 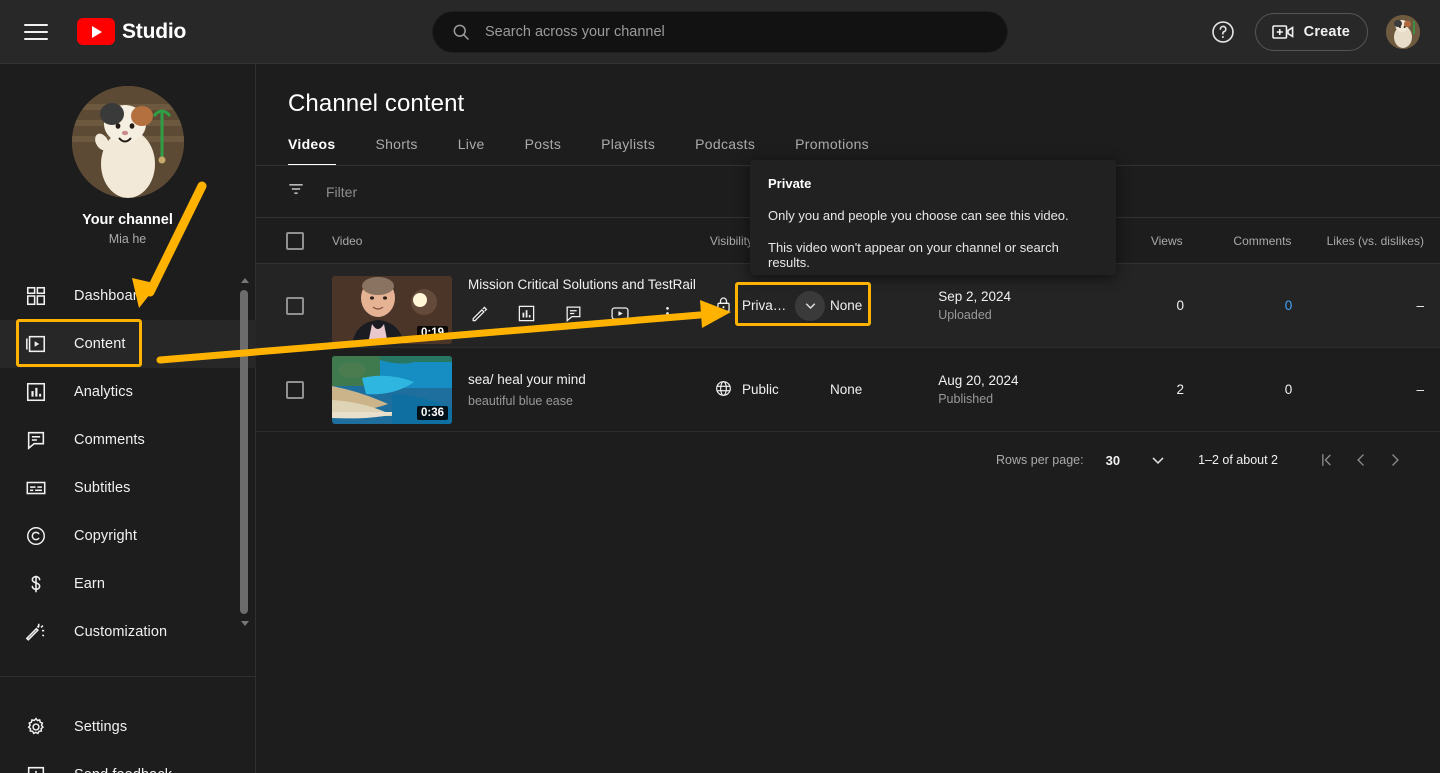 What do you see at coordinates (128, 584) in the screenshot?
I see `sidebar-item-earn: Earn` at bounding box center [128, 584].